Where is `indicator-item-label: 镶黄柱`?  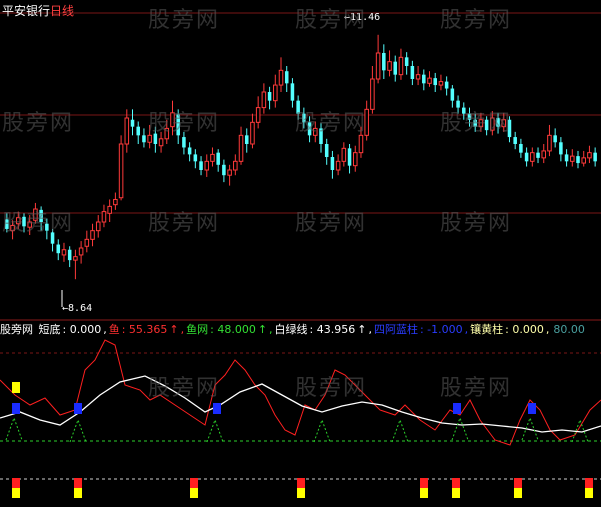 indicator-item-label: 镶黄柱 is located at coordinates (487, 329).